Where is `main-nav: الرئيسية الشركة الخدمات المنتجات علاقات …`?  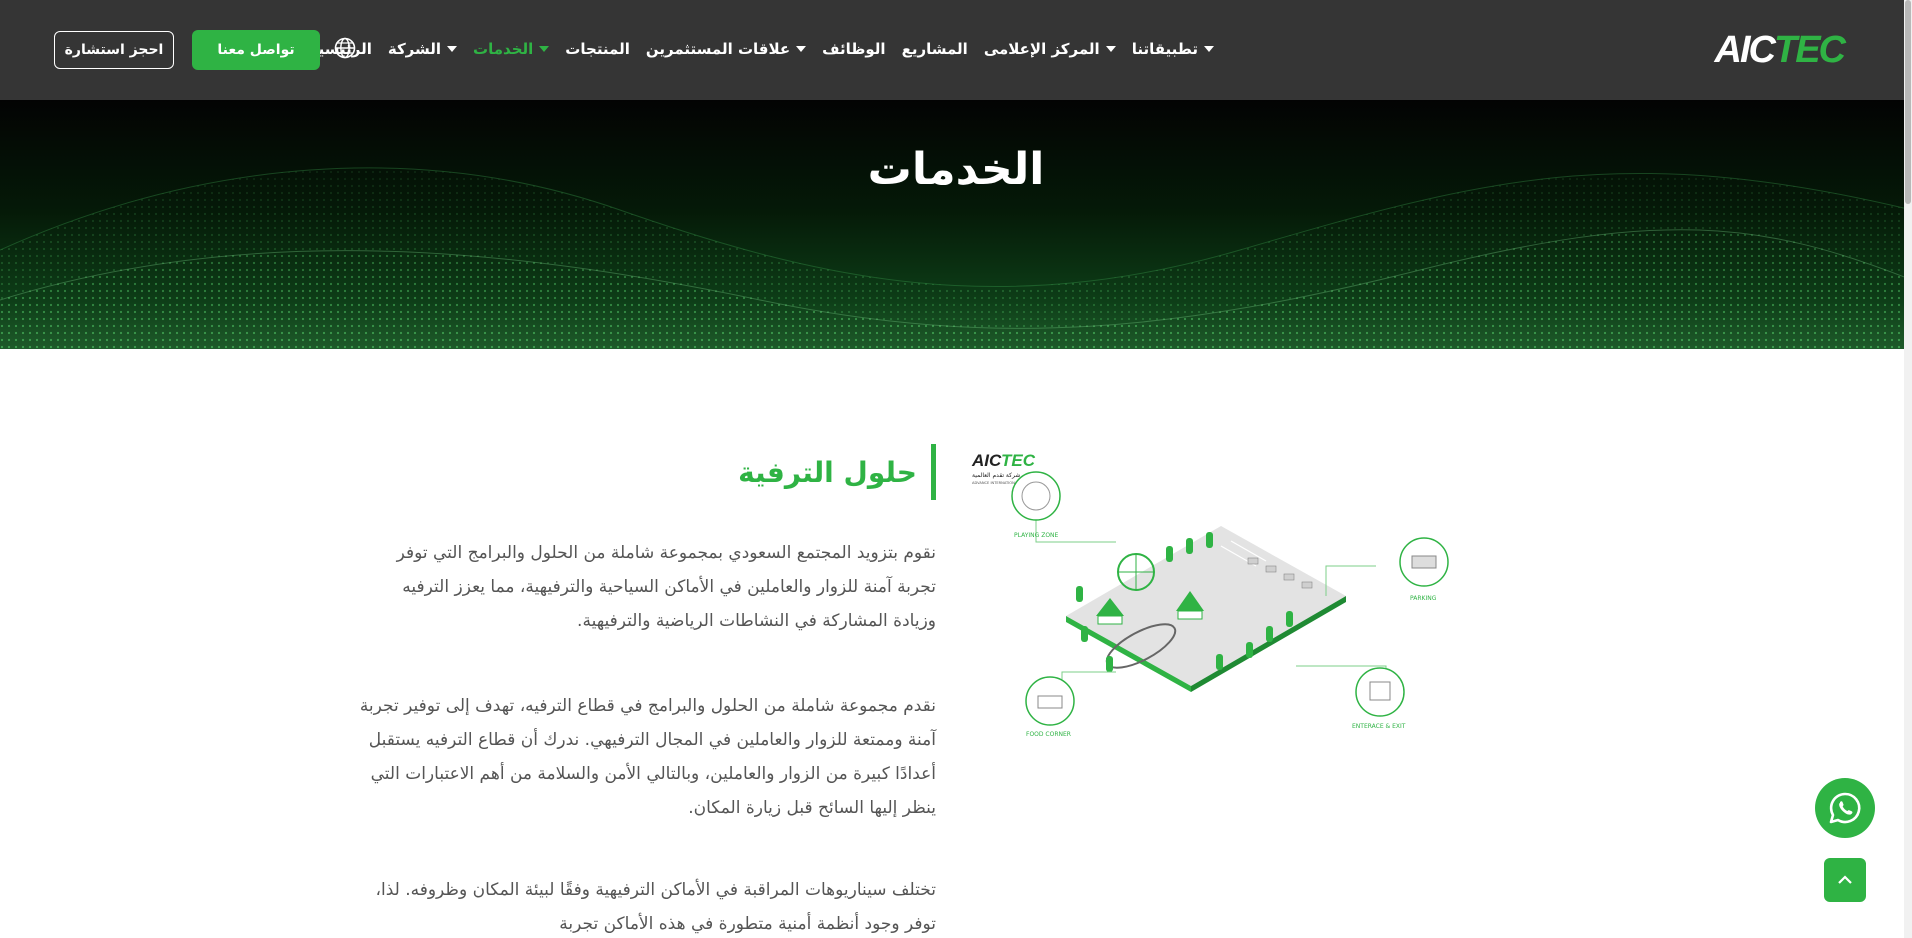
main-nav: الرئيسية الشركة الخدمات المنتجات علاقات … is located at coordinates (762, 49).